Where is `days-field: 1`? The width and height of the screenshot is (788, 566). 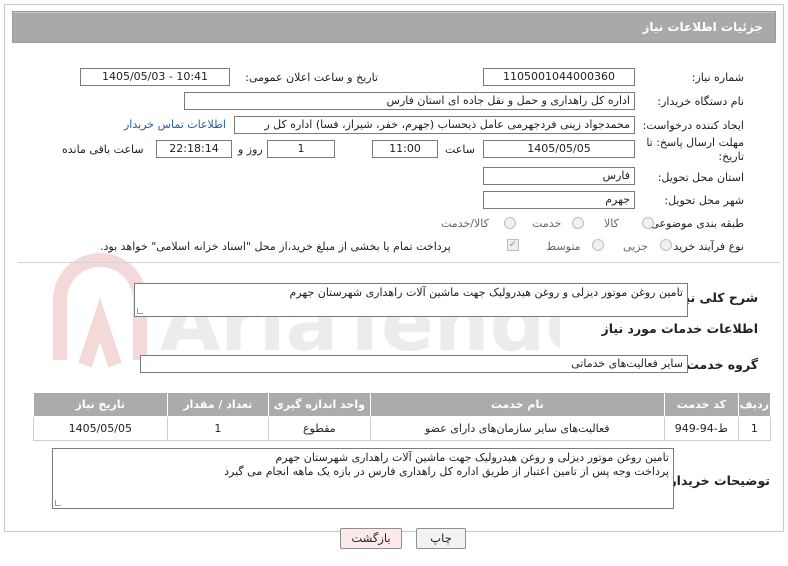 days-field: 1 is located at coordinates (301, 149).